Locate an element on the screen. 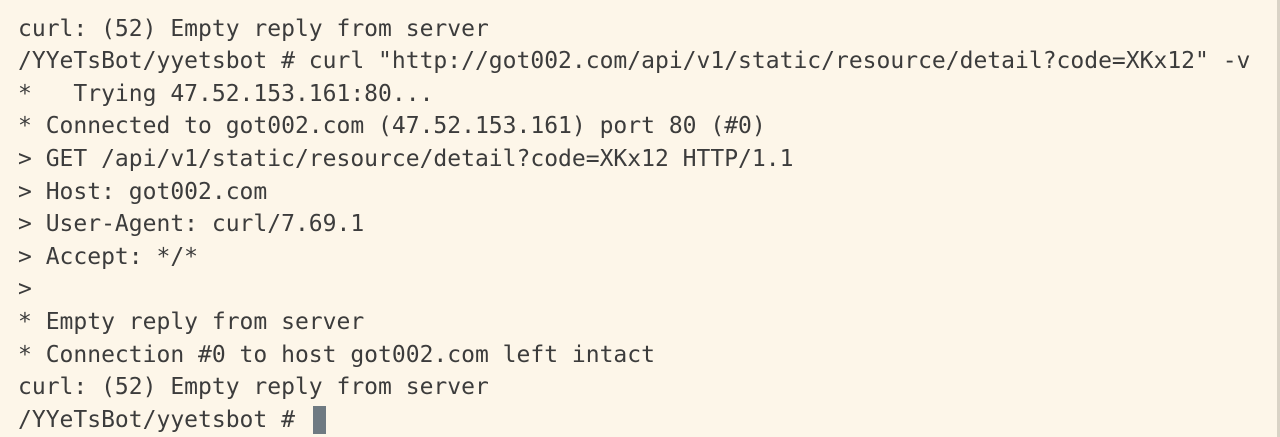 This screenshot has width=1280, height=437. terminal-line-partial is located at coordinates (649, 6).